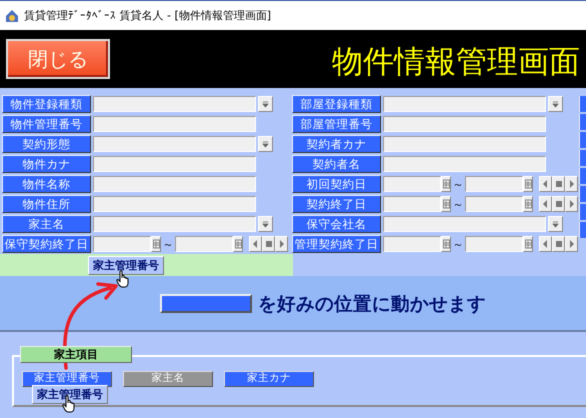 The width and height of the screenshot is (586, 418). What do you see at coordinates (336, 244) in the screenshot?
I see `field-label: 管理契約終了日` at bounding box center [336, 244].